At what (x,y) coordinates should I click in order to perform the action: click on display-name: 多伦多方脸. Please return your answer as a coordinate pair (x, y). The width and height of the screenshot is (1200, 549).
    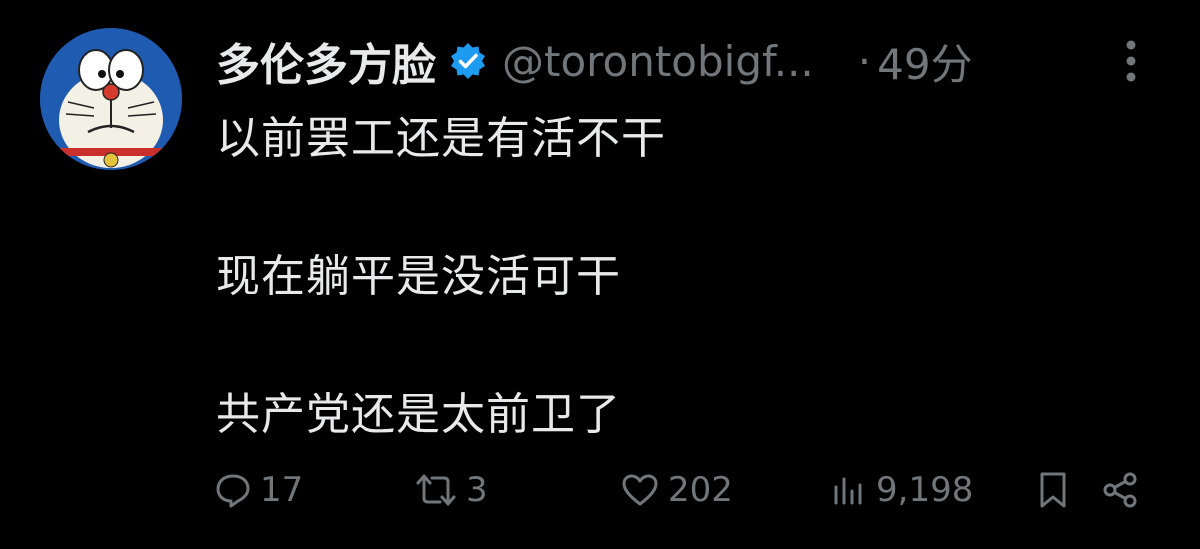
    Looking at the image, I should click on (326, 61).